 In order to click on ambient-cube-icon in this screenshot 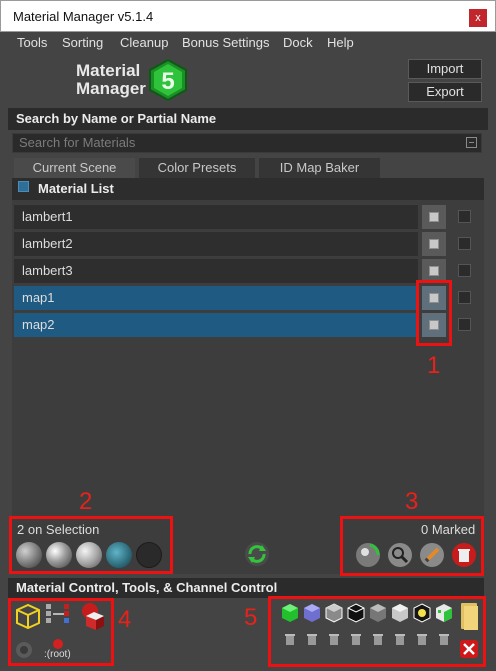, I will do `click(400, 613)`.